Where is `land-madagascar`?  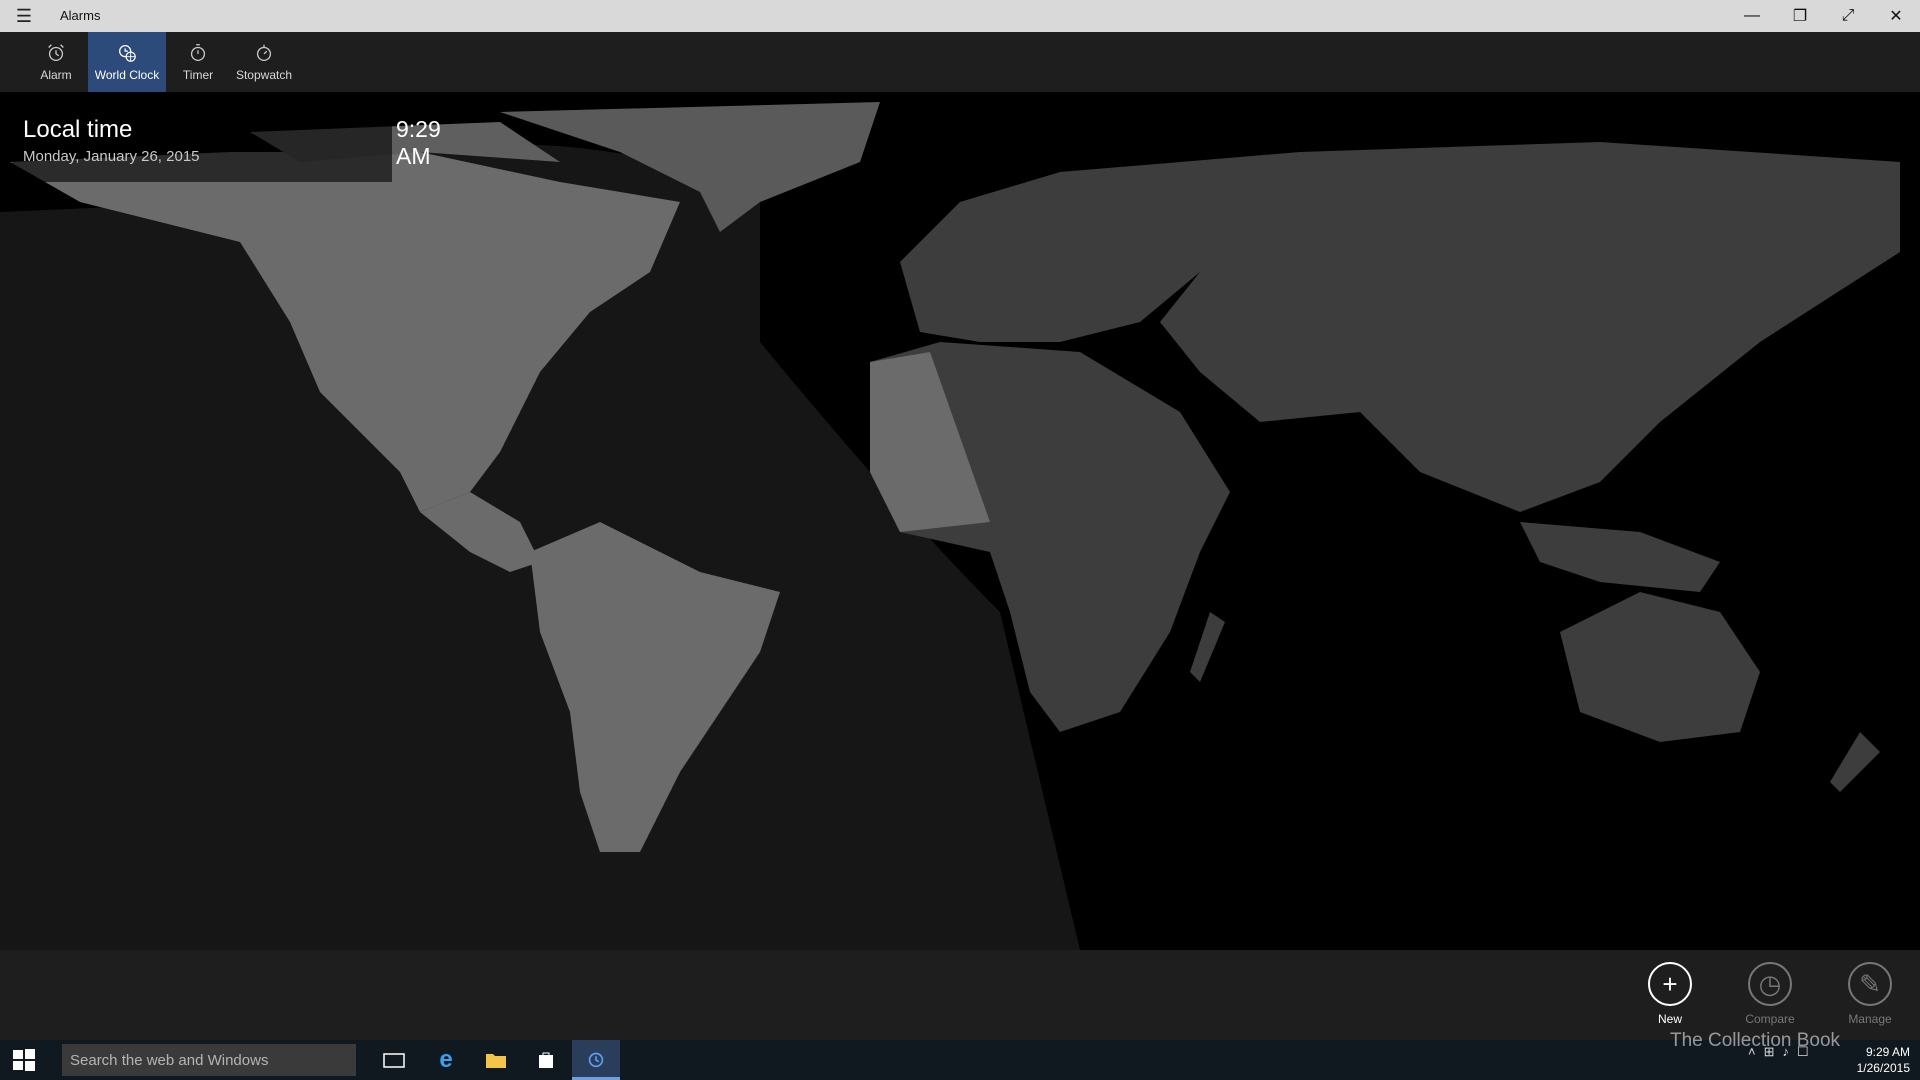 land-madagascar is located at coordinates (1207, 647).